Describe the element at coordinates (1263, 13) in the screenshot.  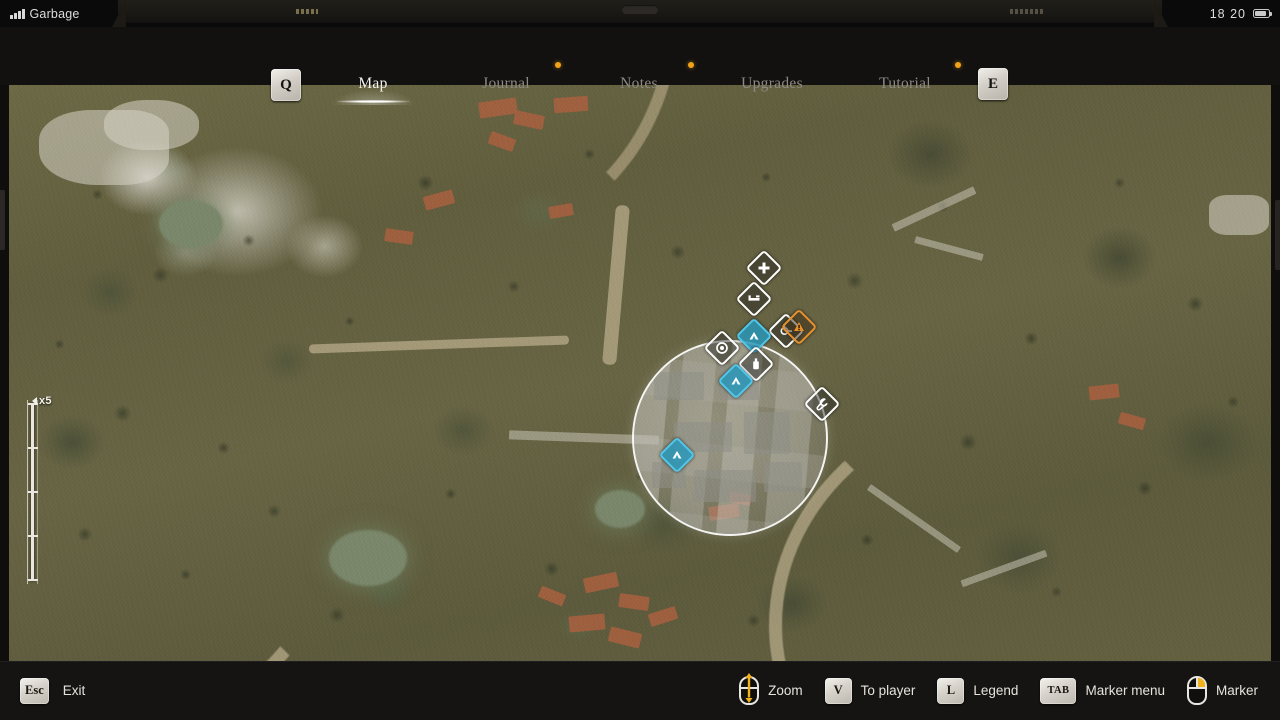
I see `battery-icon` at that location.